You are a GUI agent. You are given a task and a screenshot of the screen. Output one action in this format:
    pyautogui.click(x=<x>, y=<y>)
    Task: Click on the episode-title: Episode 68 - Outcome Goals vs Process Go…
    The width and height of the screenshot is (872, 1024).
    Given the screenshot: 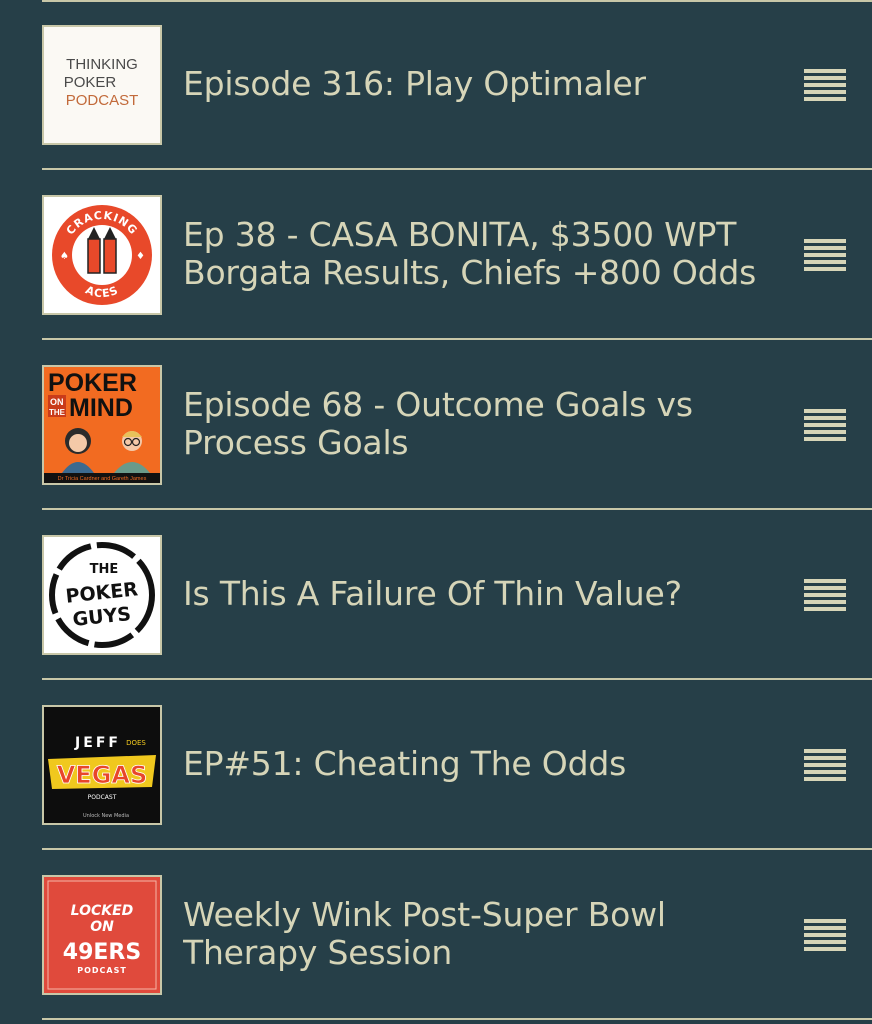 What is the action you would take?
    pyautogui.click(x=478, y=424)
    